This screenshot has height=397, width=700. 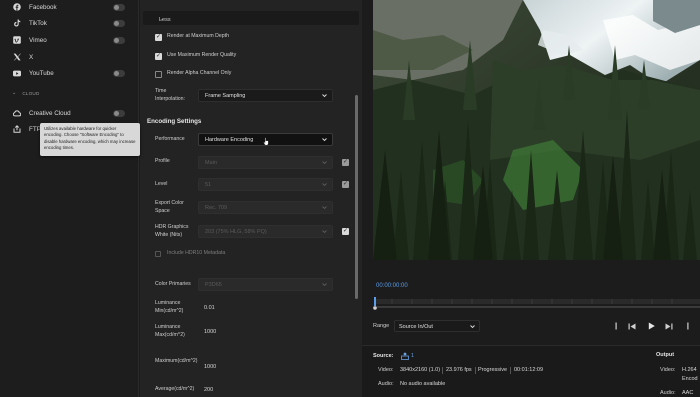 I want to click on performance-label: Performance, so click(x=170, y=139).